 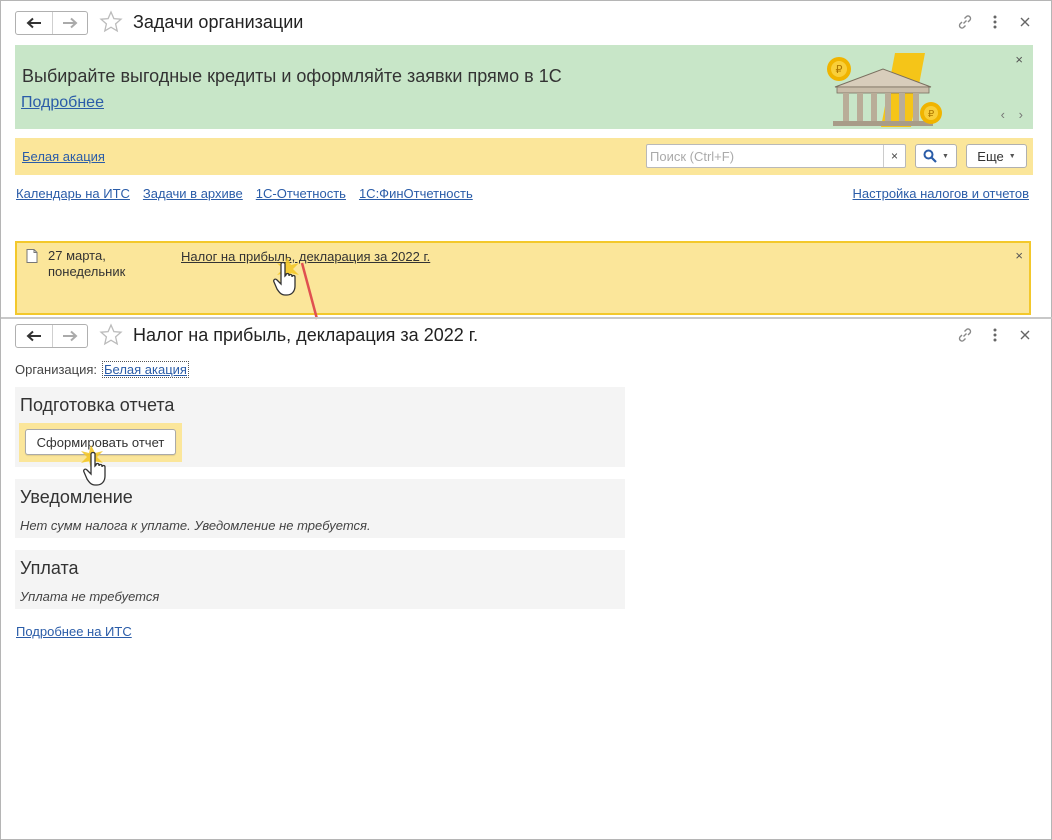 I want to click on link-tax-settings: Настройка налогов и отчетов, so click(x=941, y=193).